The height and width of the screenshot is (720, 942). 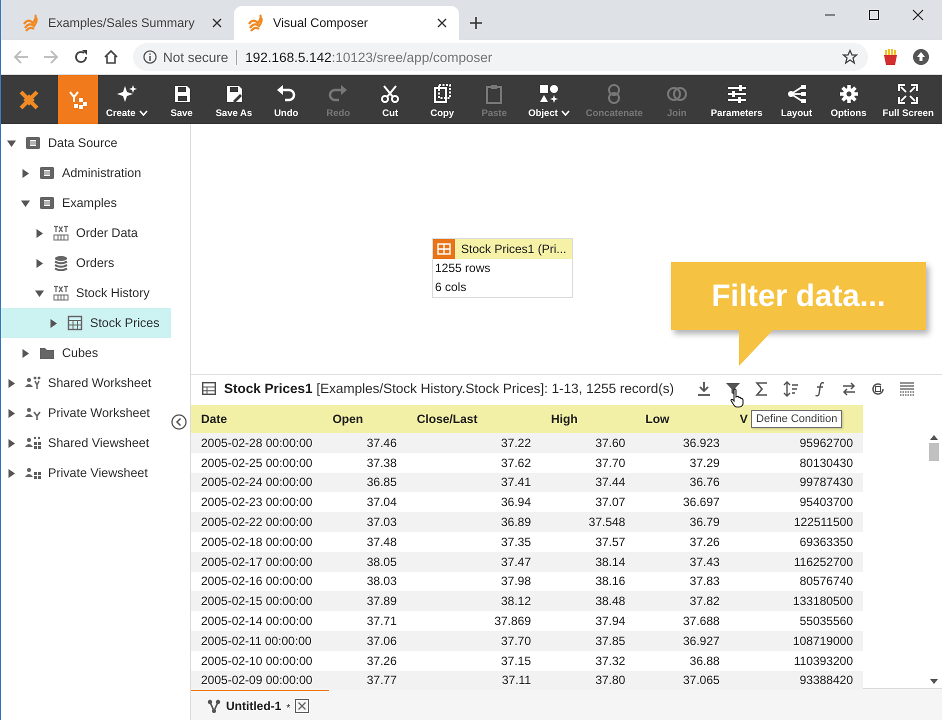 I want to click on table-cell: 37.32, so click(x=588, y=660).